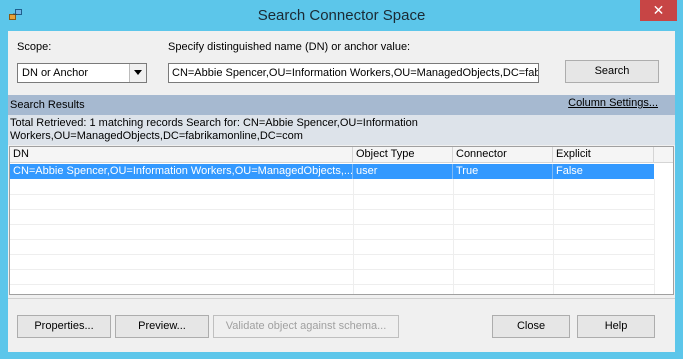 The height and width of the screenshot is (359, 683). What do you see at coordinates (503, 155) in the screenshot?
I see `column-header-connector: Connector` at bounding box center [503, 155].